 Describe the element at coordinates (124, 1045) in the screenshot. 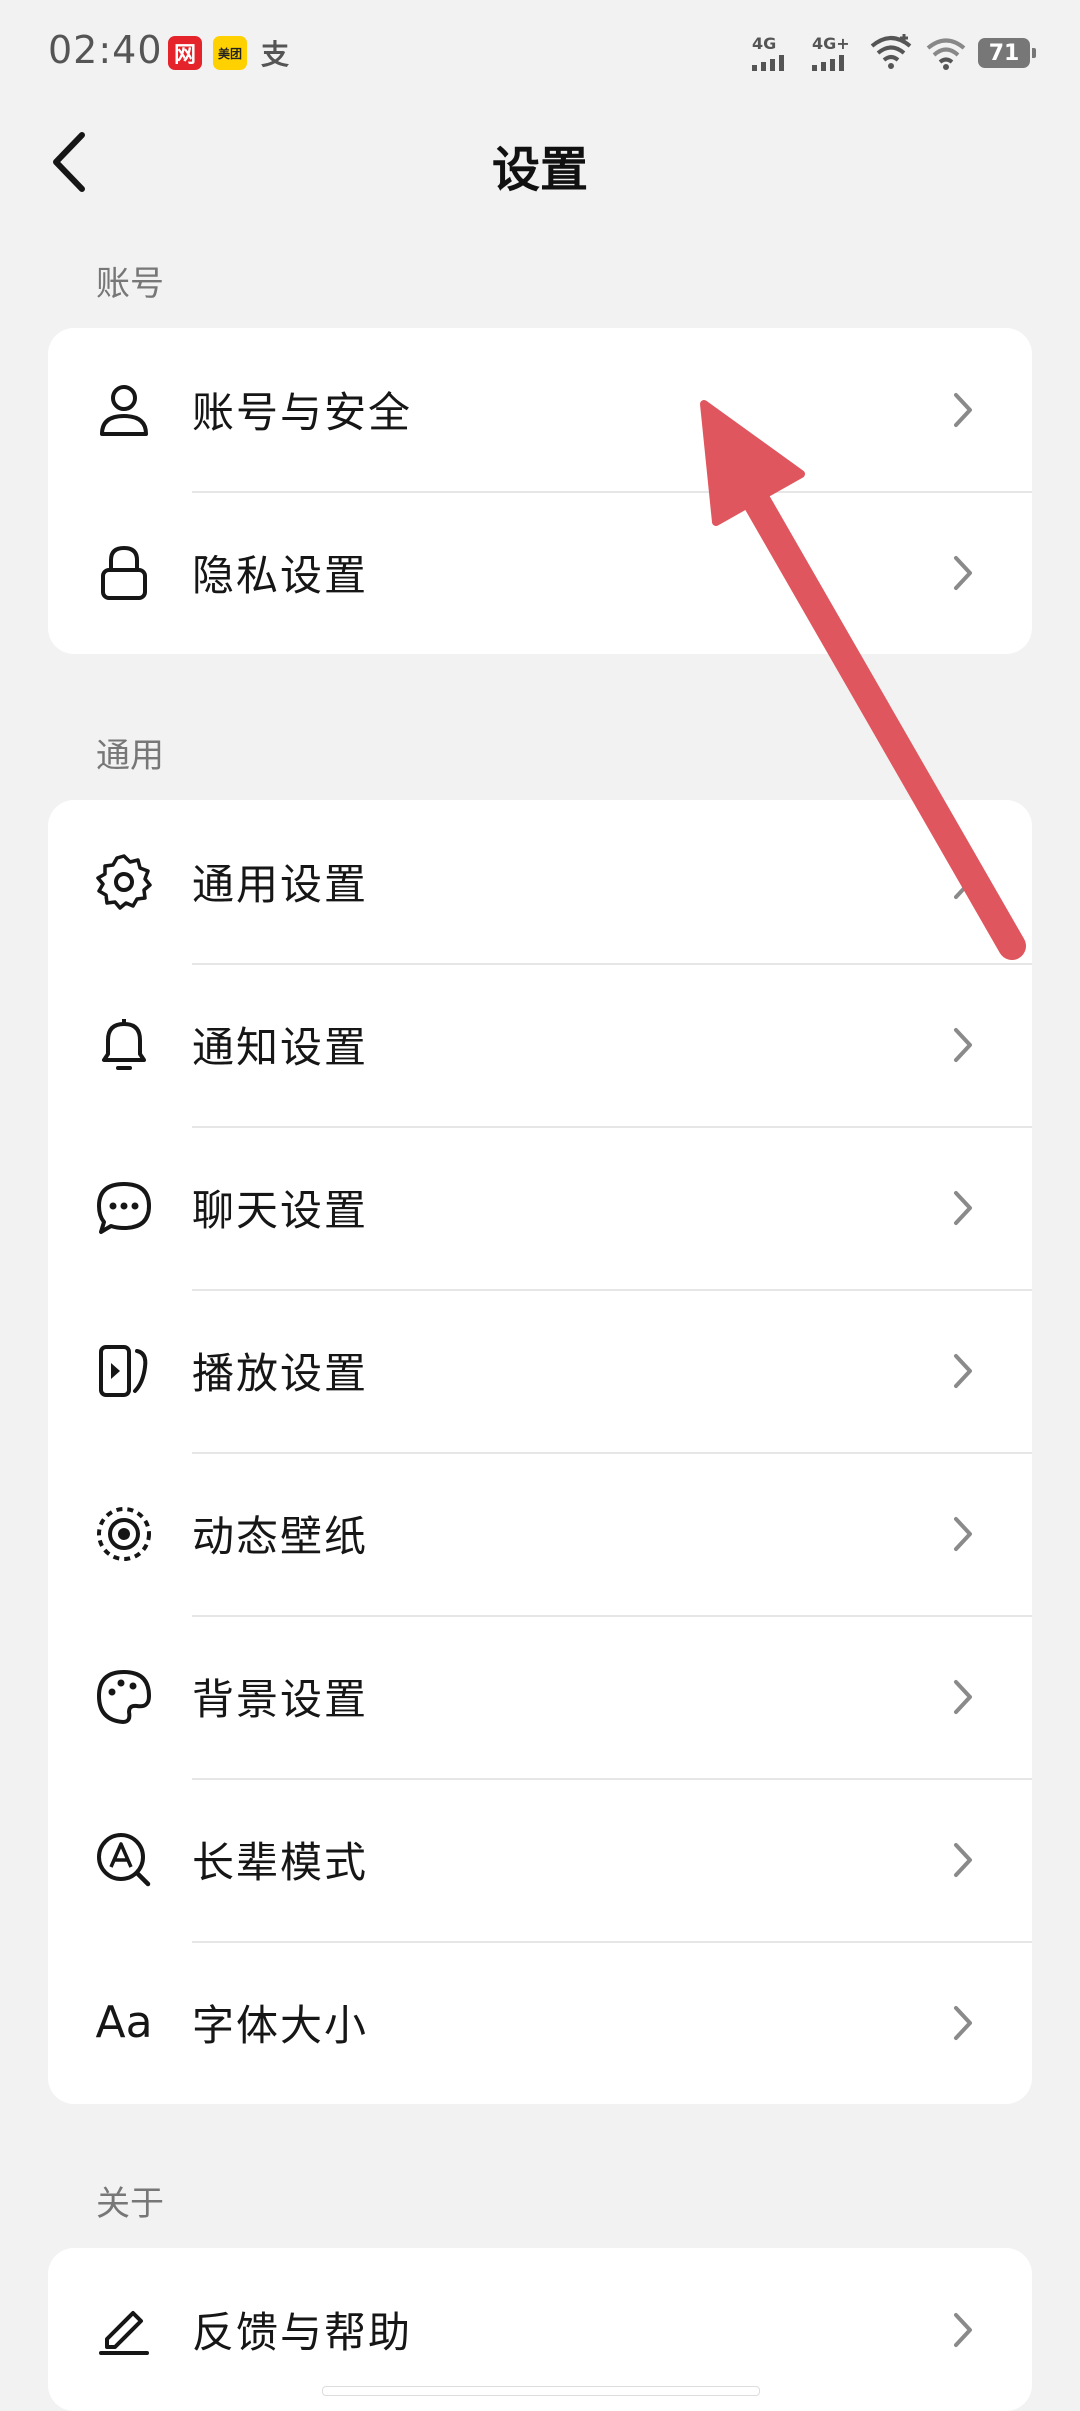

I see `bell-icon` at that location.